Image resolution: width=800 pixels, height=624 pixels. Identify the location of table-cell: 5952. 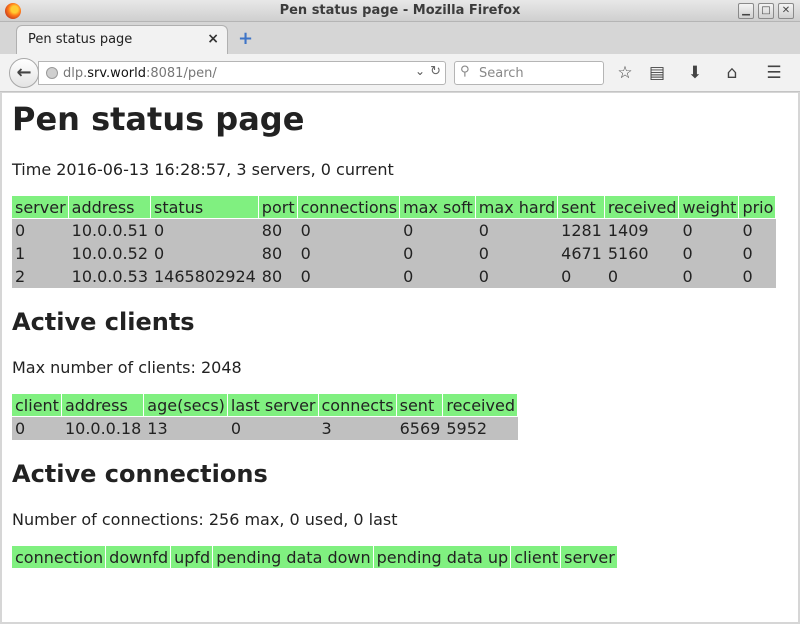
(480, 428).